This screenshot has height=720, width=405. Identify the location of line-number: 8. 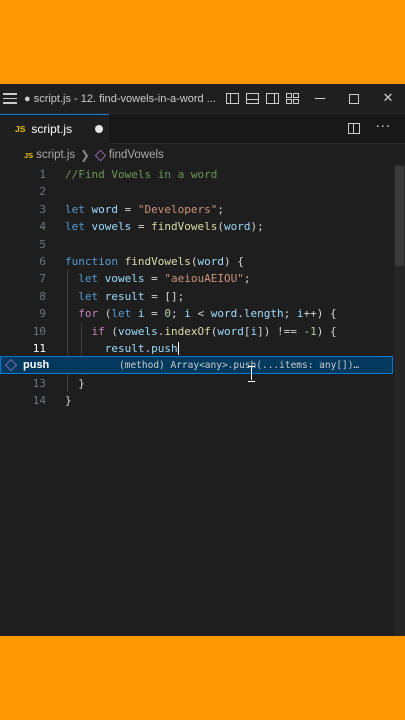
(42, 296).